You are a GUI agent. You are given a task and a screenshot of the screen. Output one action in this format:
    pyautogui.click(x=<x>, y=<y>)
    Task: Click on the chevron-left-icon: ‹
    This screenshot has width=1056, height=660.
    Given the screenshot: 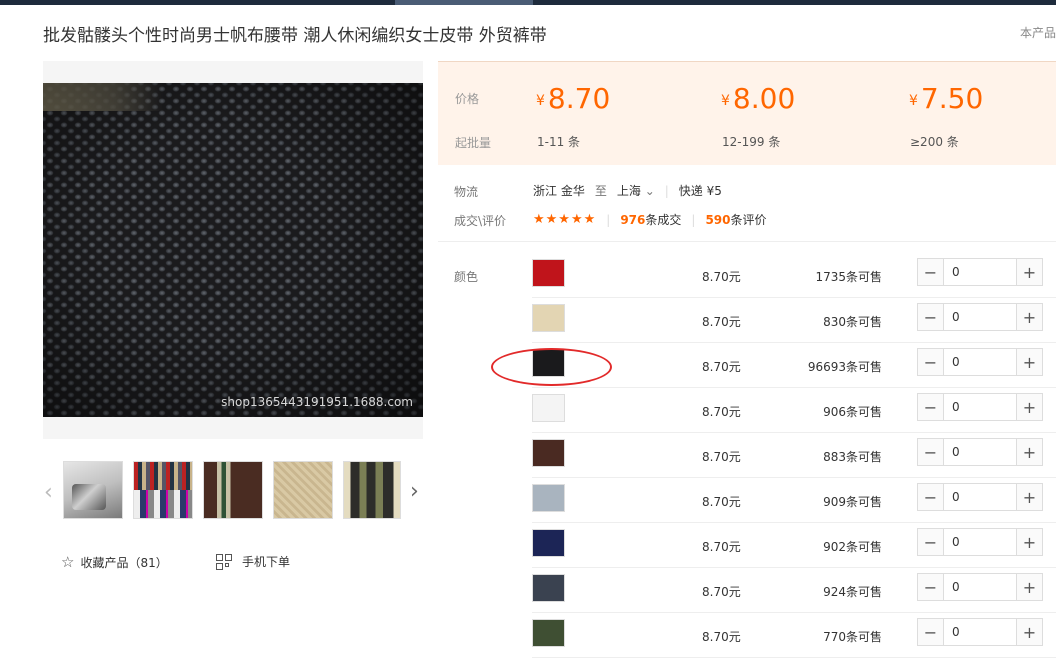 What is the action you would take?
    pyautogui.click(x=48, y=492)
    